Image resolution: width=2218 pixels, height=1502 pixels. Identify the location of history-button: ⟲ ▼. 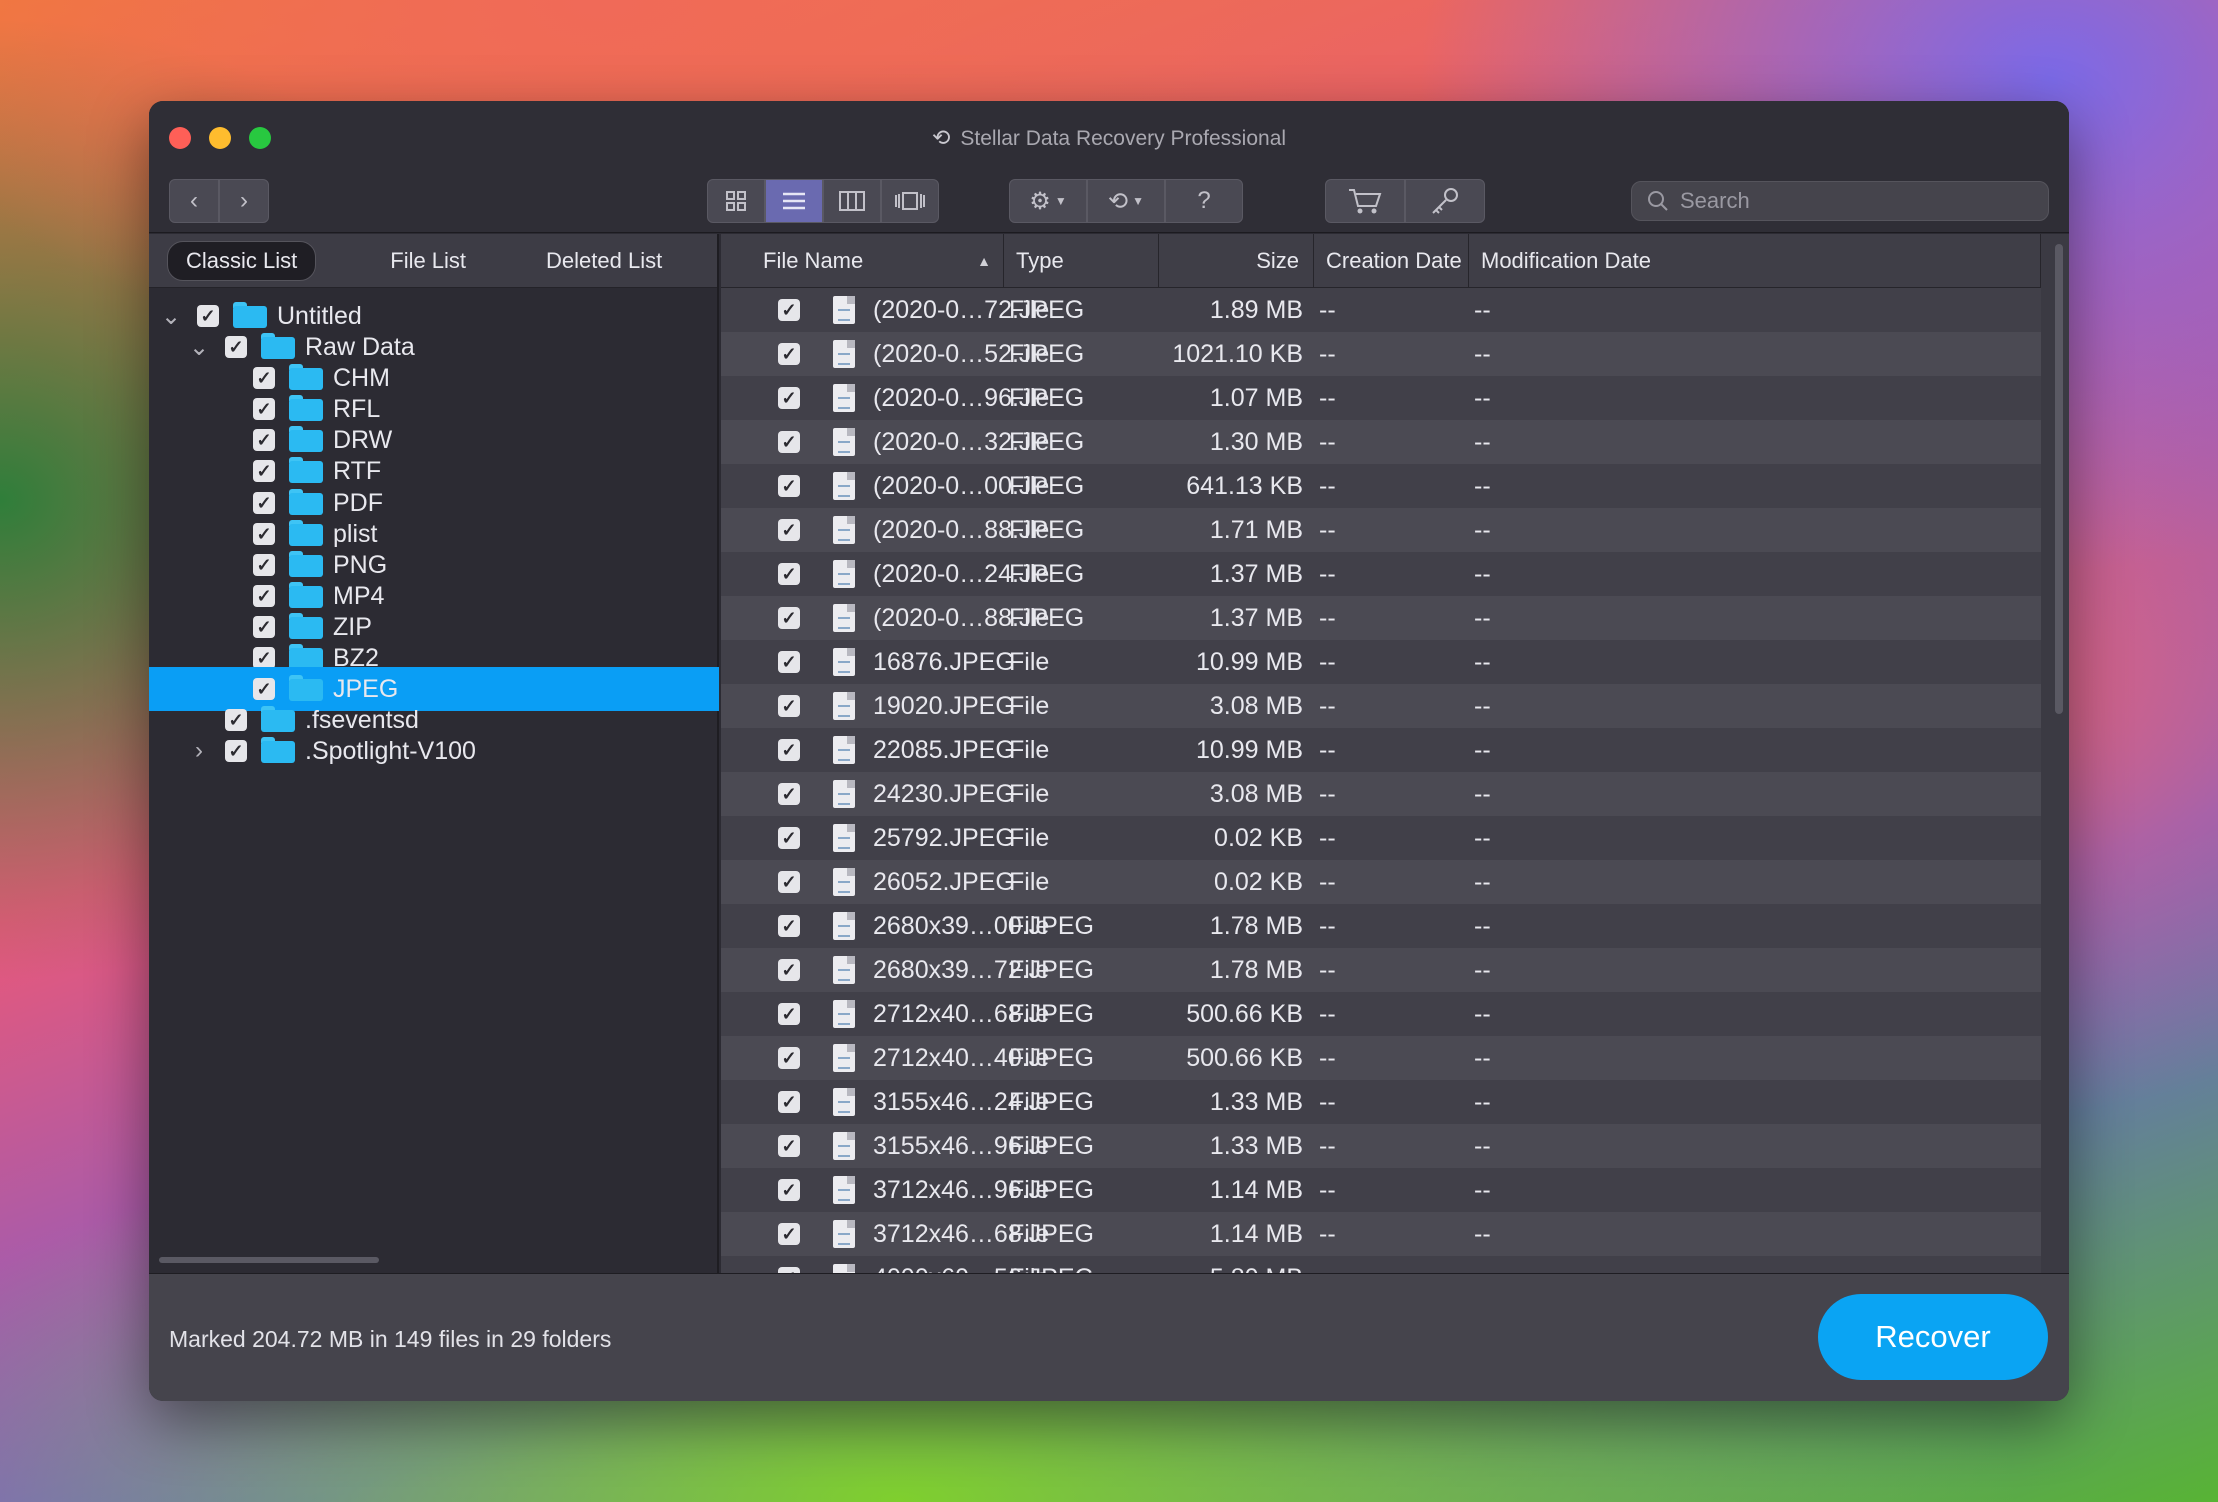
(1126, 201).